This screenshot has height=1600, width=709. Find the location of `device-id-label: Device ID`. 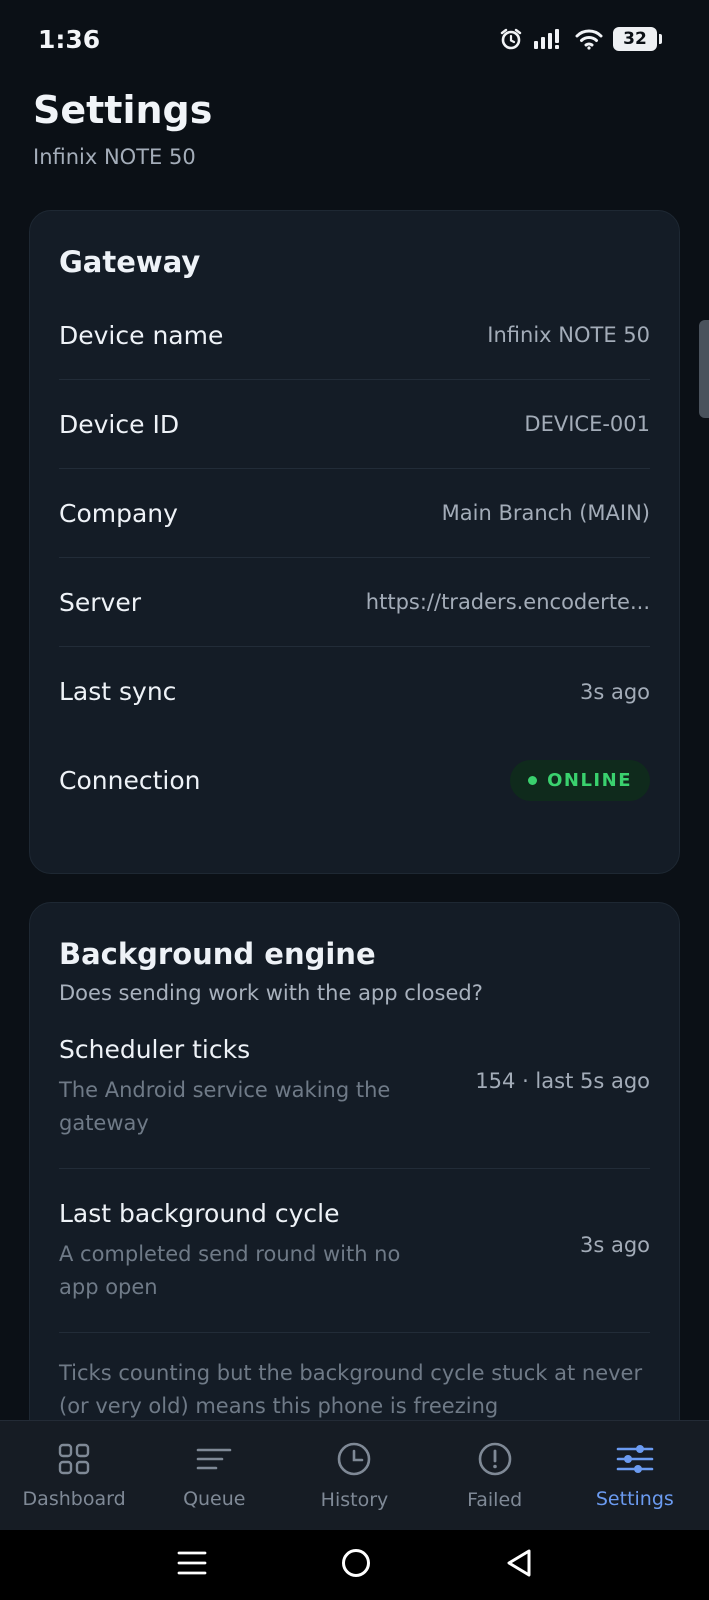

device-id-label: Device ID is located at coordinates (119, 424).